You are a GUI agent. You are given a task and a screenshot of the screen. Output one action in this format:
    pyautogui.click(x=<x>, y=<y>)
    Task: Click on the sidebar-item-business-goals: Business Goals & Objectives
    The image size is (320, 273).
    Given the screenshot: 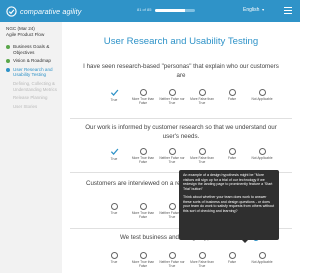 What is the action you would take?
    pyautogui.click(x=32, y=49)
    